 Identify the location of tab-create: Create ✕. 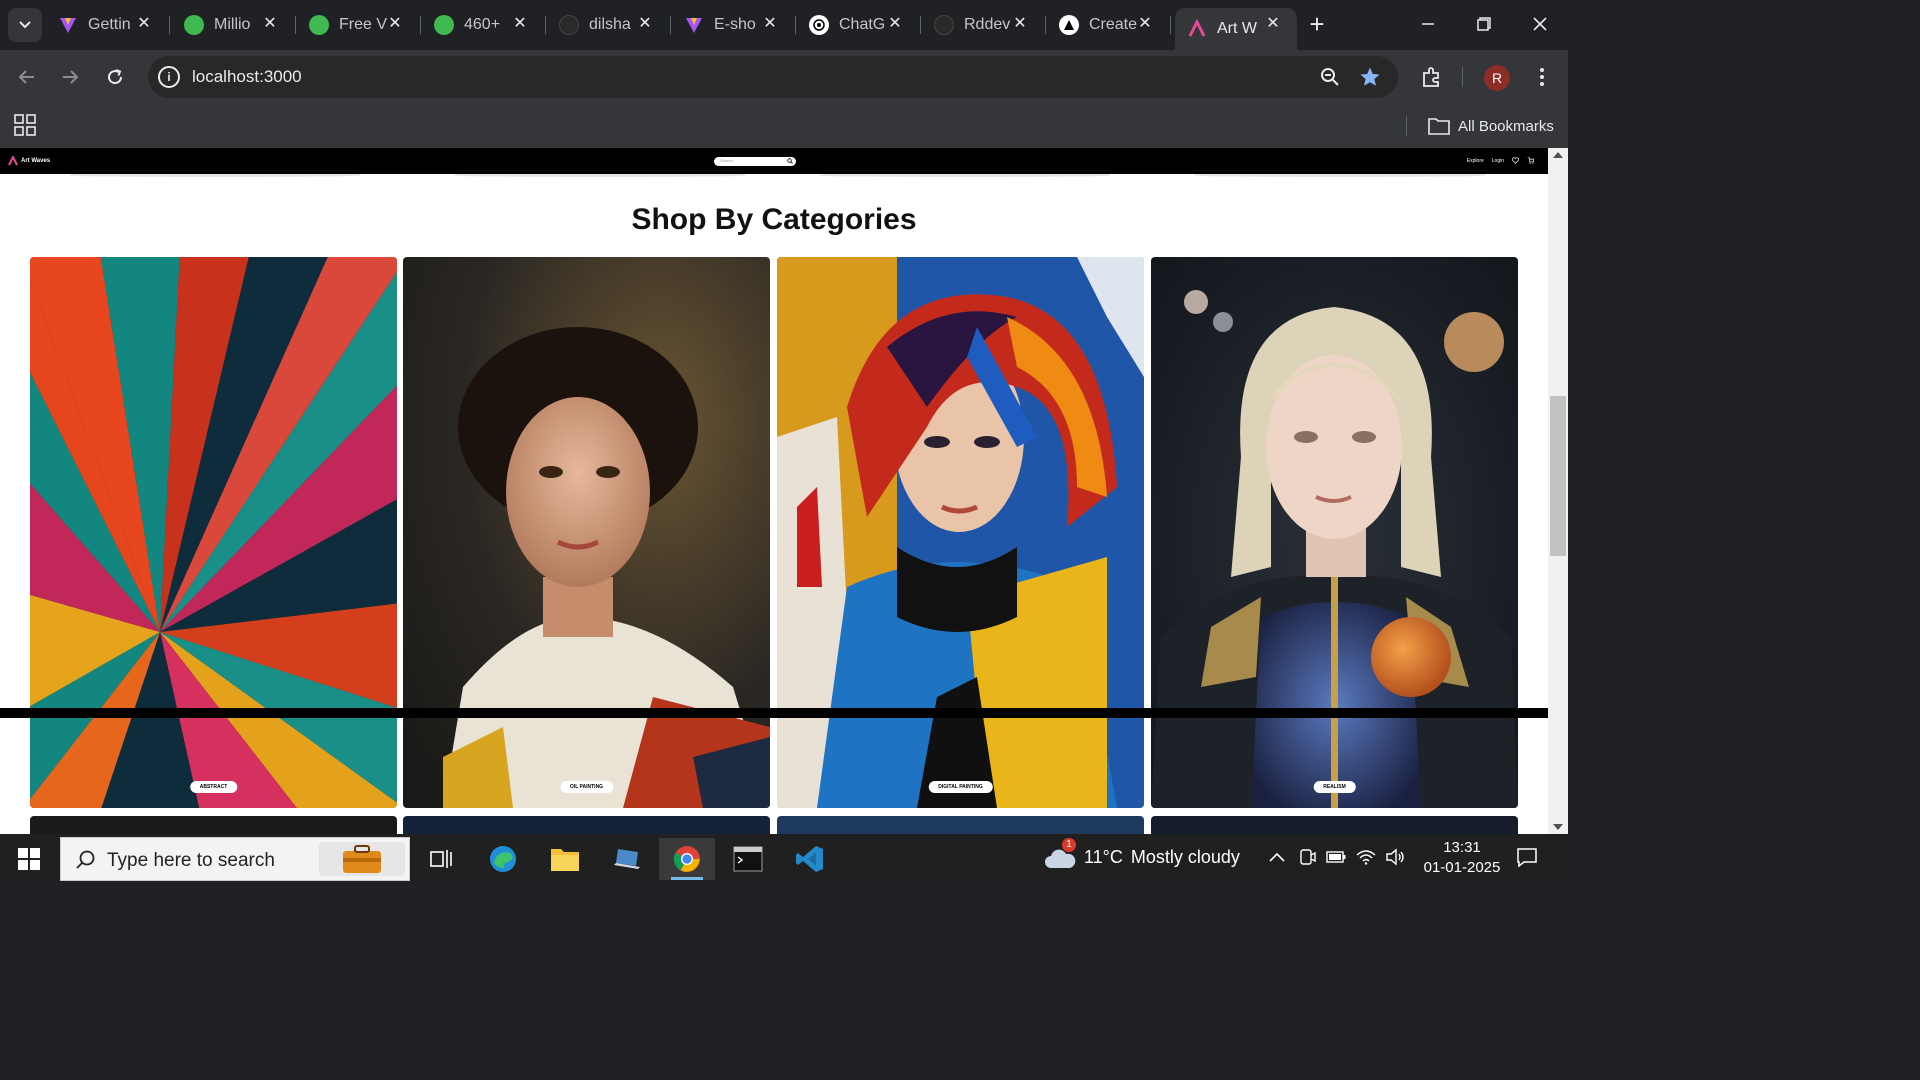
(1109, 25).